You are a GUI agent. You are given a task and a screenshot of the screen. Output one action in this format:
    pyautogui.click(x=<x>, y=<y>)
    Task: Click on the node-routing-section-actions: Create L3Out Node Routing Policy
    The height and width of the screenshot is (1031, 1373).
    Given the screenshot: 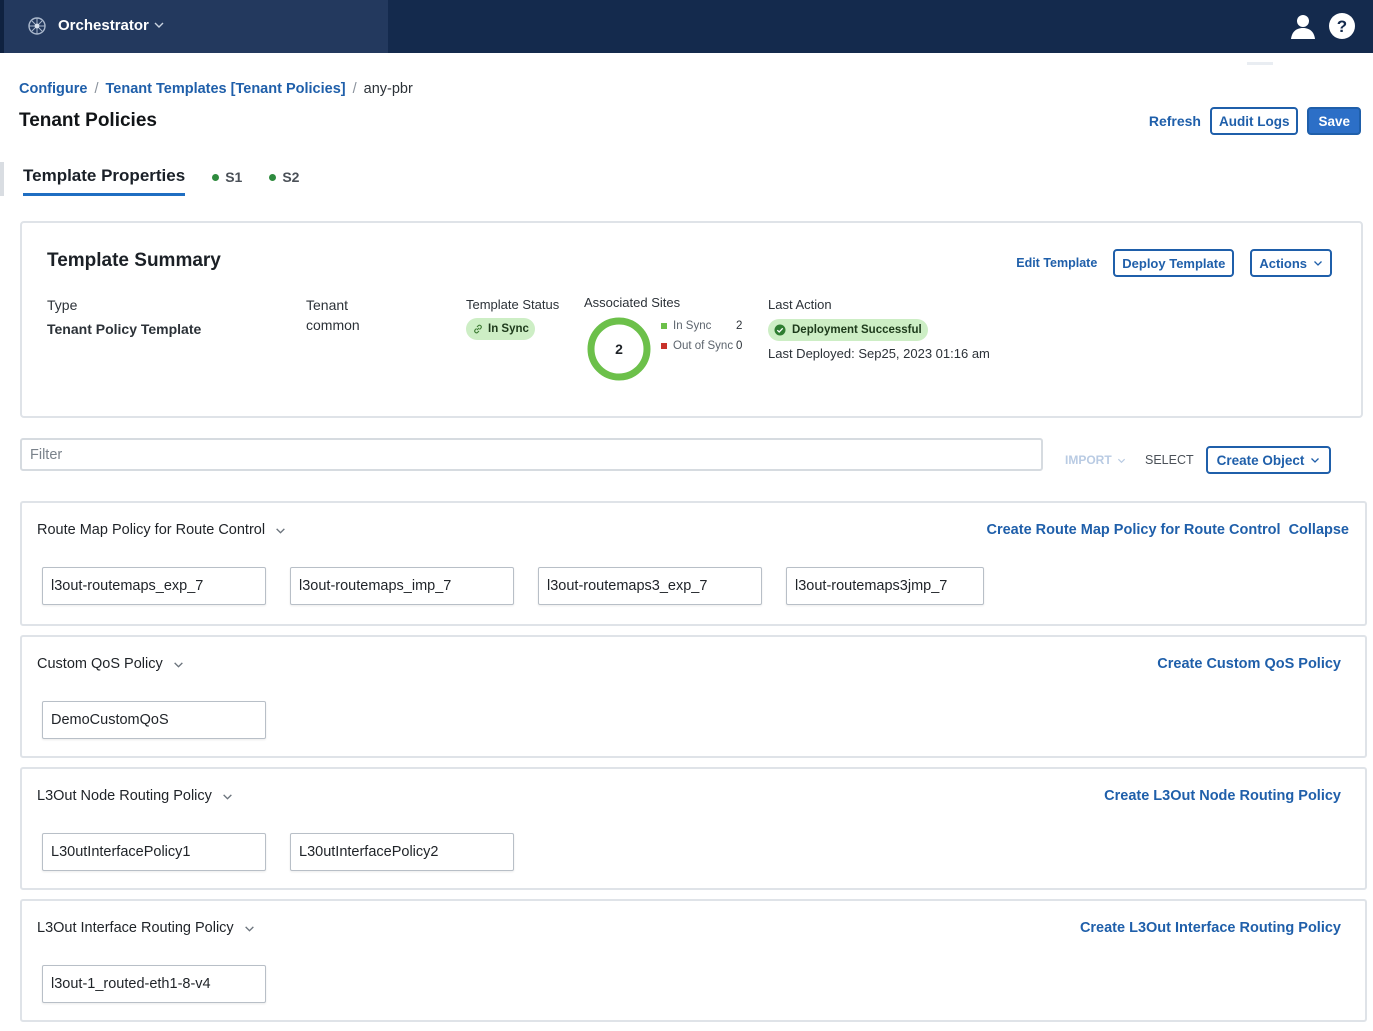 What is the action you would take?
    pyautogui.click(x=1222, y=796)
    